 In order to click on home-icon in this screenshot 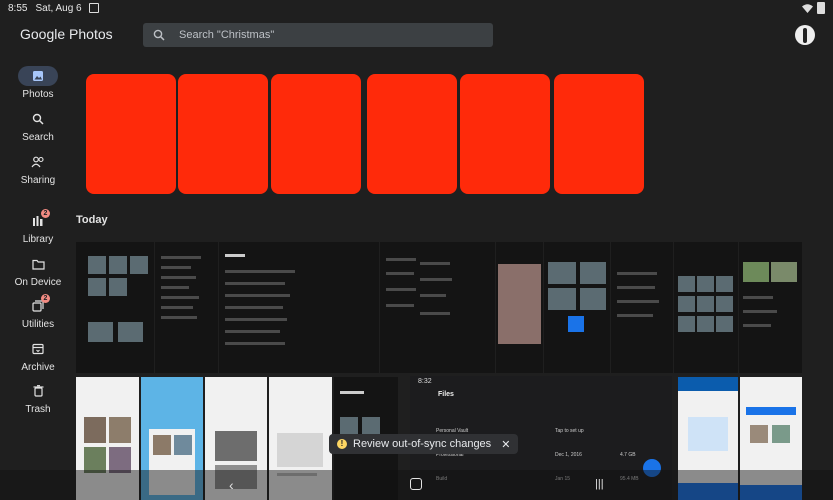, I will do `click(416, 484)`.